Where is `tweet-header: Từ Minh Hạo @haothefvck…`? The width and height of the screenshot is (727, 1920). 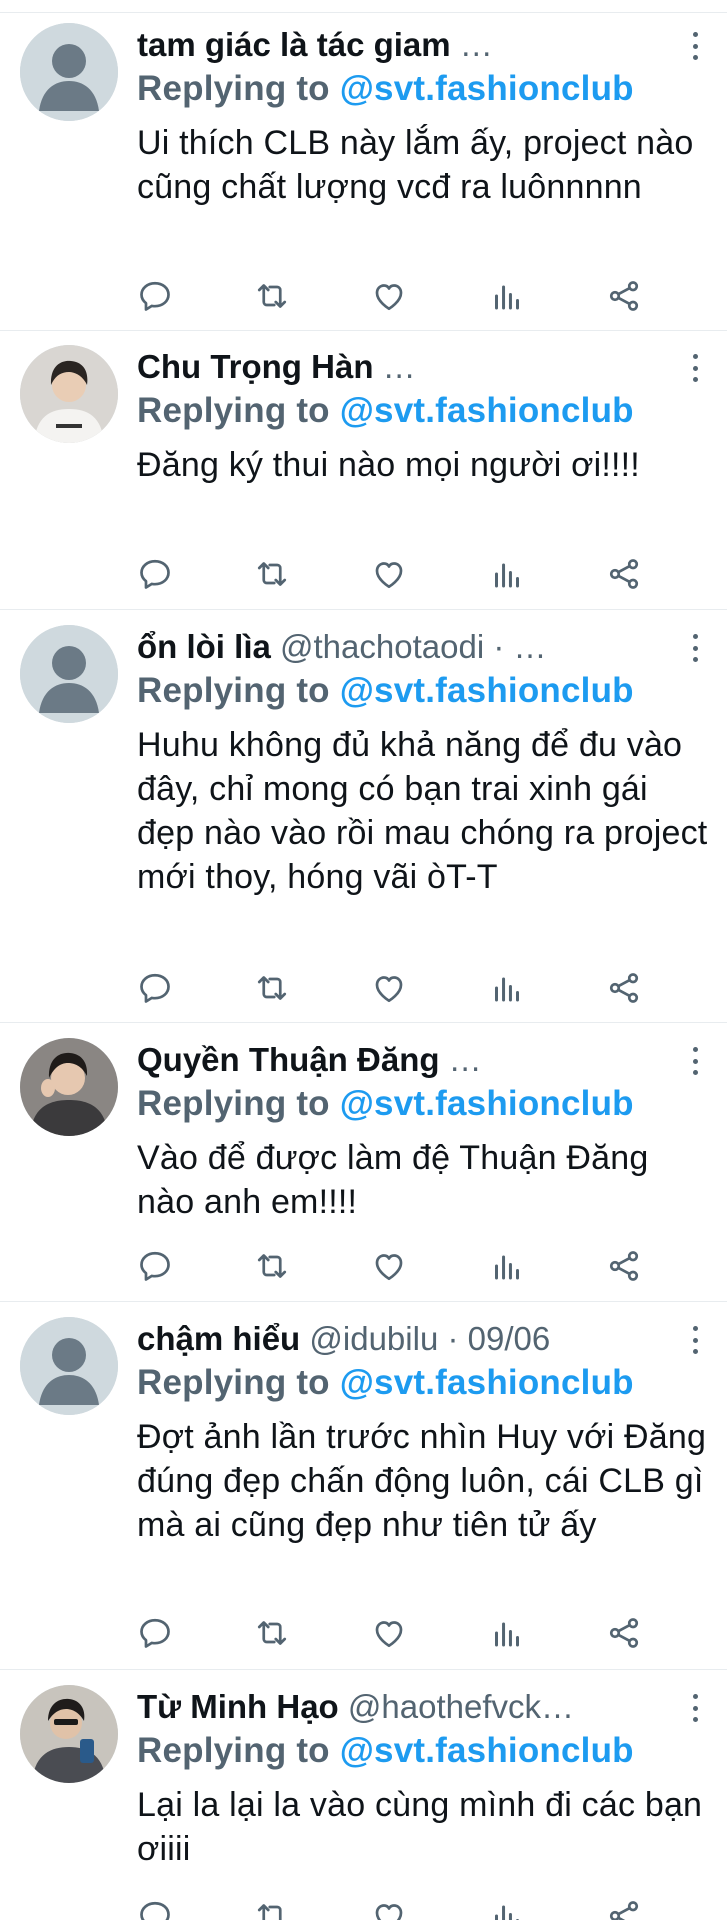 tweet-header: Từ Minh Hạo @haothefvck… is located at coordinates (424, 1707).